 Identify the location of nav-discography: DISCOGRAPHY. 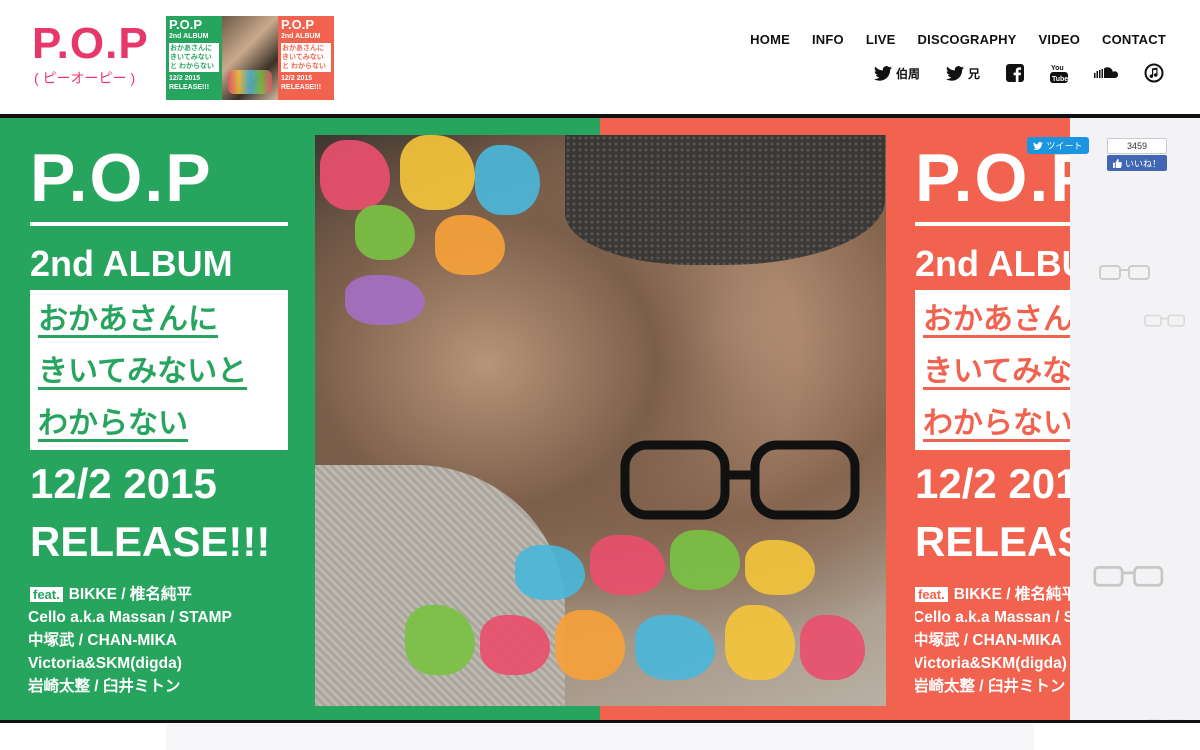
(967, 39).